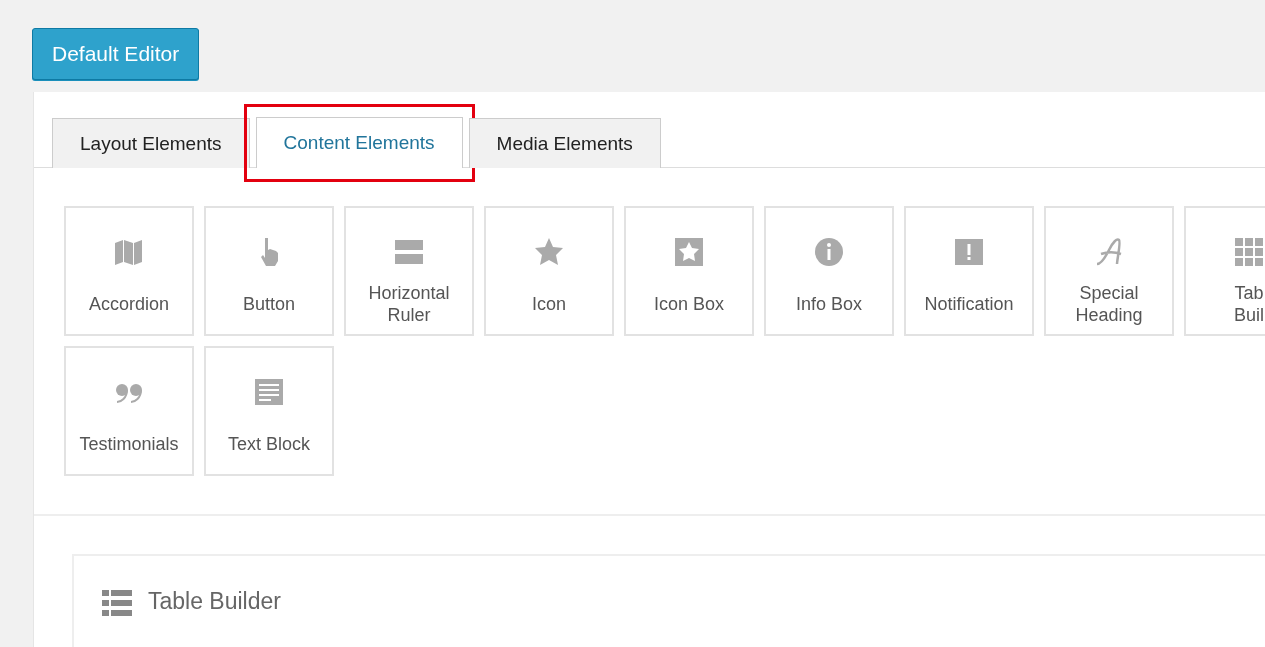 This screenshot has height=647, width=1265. Describe the element at coordinates (1109, 271) in the screenshot. I see `element-tile: Special Heading` at that location.